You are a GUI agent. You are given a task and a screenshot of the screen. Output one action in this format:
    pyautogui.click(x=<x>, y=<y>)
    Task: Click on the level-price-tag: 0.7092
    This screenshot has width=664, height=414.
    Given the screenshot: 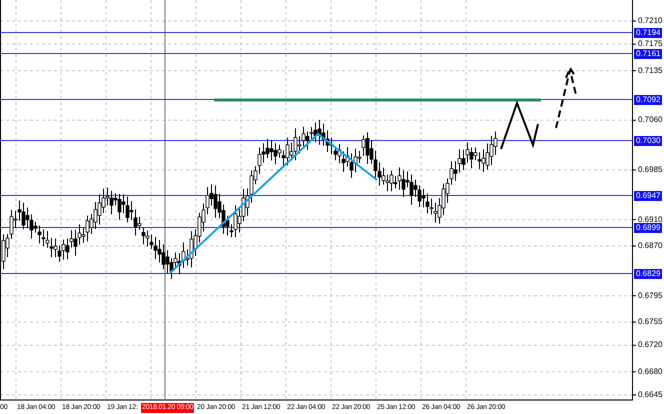 What is the action you would take?
    pyautogui.click(x=648, y=100)
    